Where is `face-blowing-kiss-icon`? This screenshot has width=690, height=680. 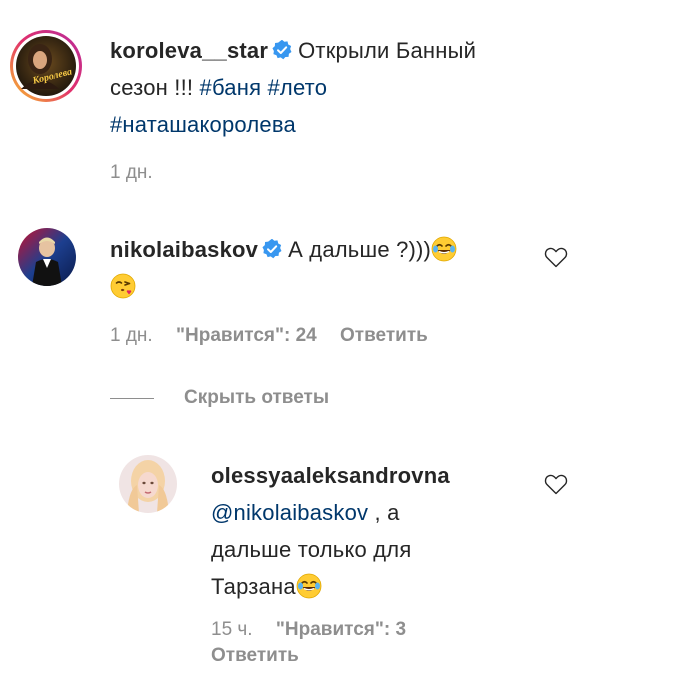
face-blowing-kiss-icon is located at coordinates (123, 286).